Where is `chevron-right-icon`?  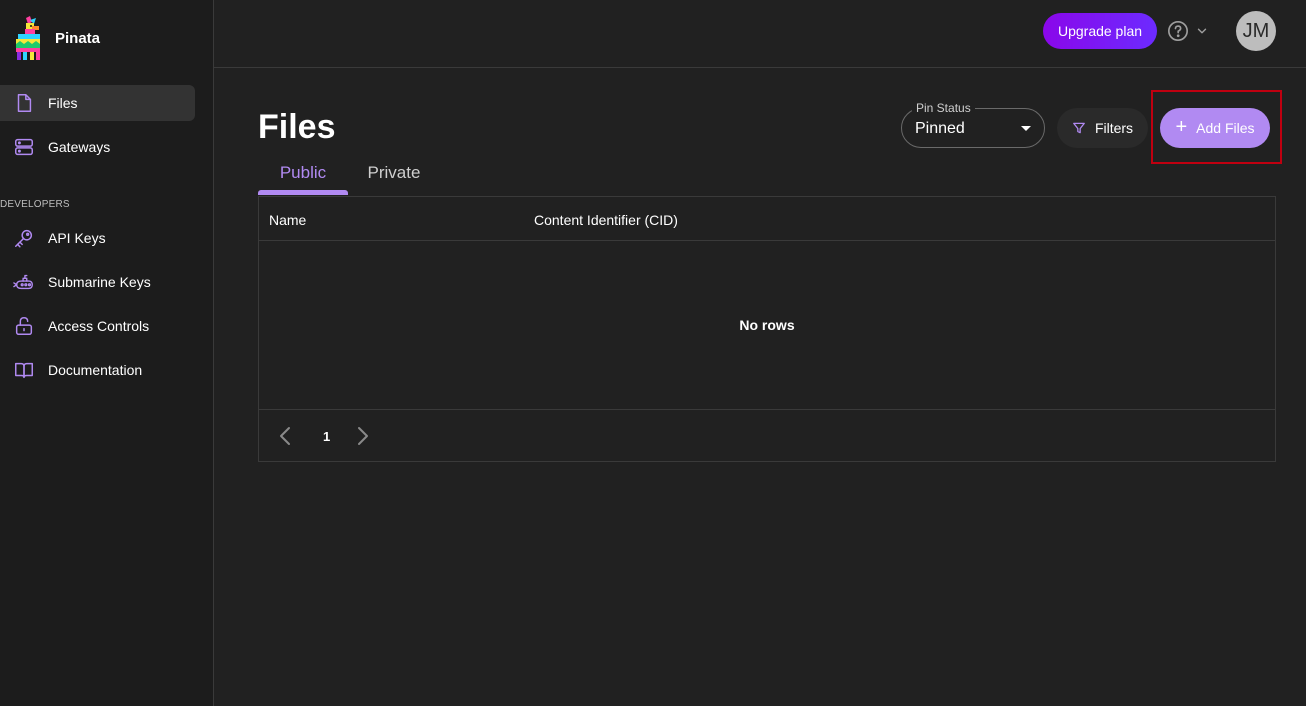 chevron-right-icon is located at coordinates (363, 438).